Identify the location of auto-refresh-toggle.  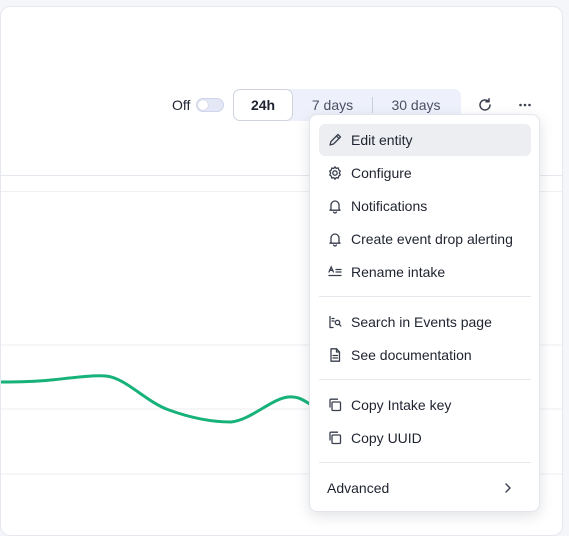
(210, 105).